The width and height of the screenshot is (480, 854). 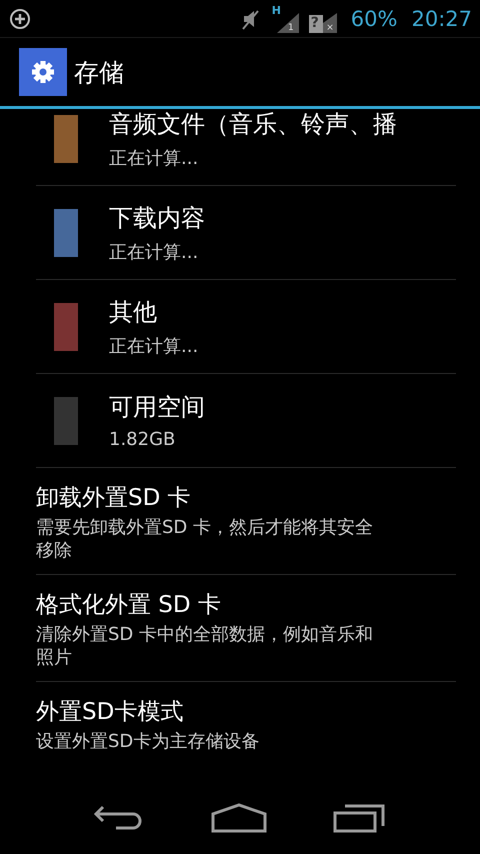 What do you see at coordinates (246, 724) in the screenshot?
I see `settings-item: 外置SD卡模式 设置外置SD卡为主存储设备` at bounding box center [246, 724].